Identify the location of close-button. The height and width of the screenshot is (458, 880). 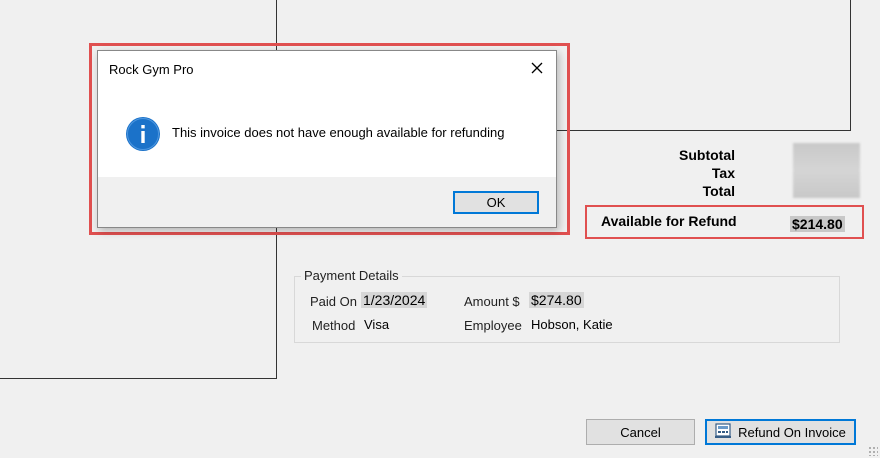
(537, 68).